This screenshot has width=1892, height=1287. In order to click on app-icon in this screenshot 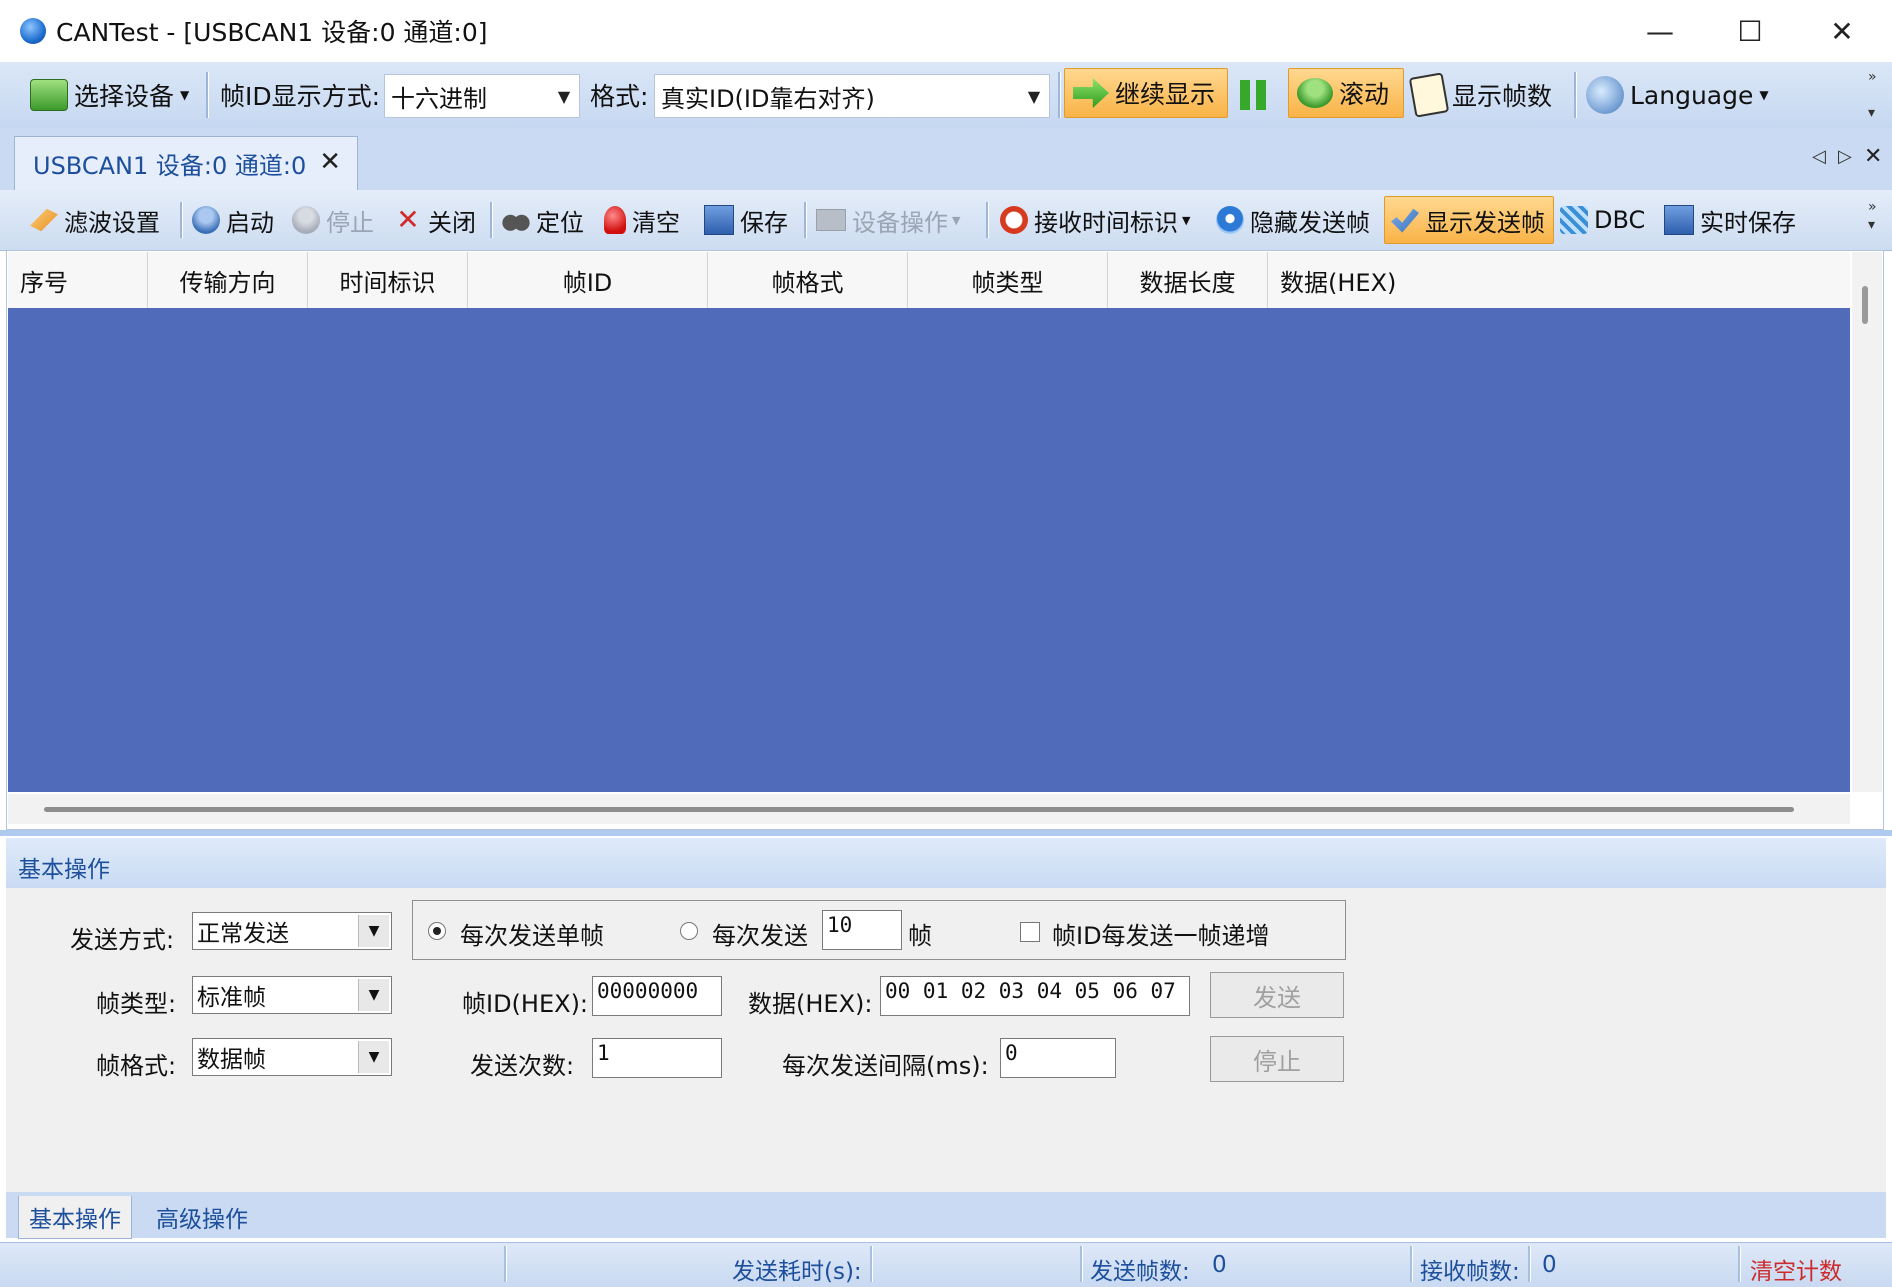, I will do `click(33, 31)`.